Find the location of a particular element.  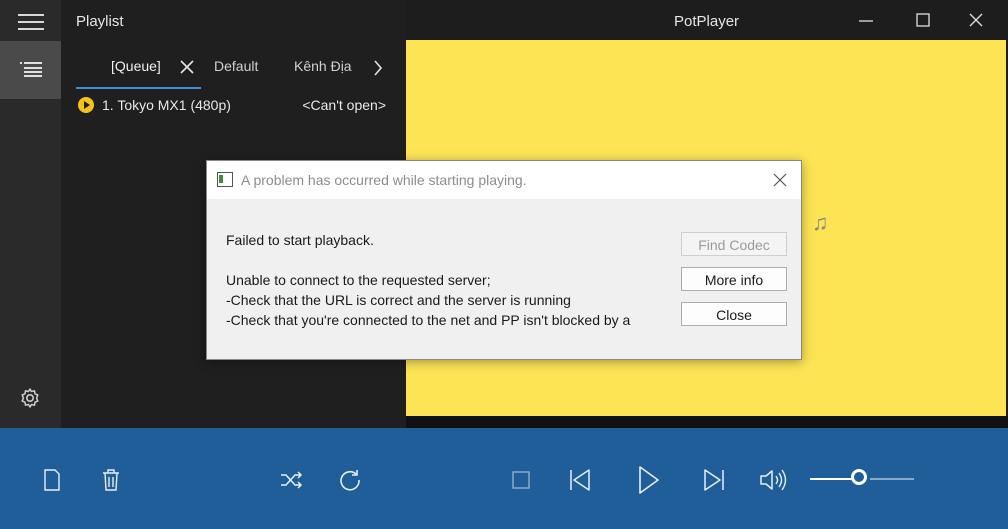

stop-icon is located at coordinates (521, 480).